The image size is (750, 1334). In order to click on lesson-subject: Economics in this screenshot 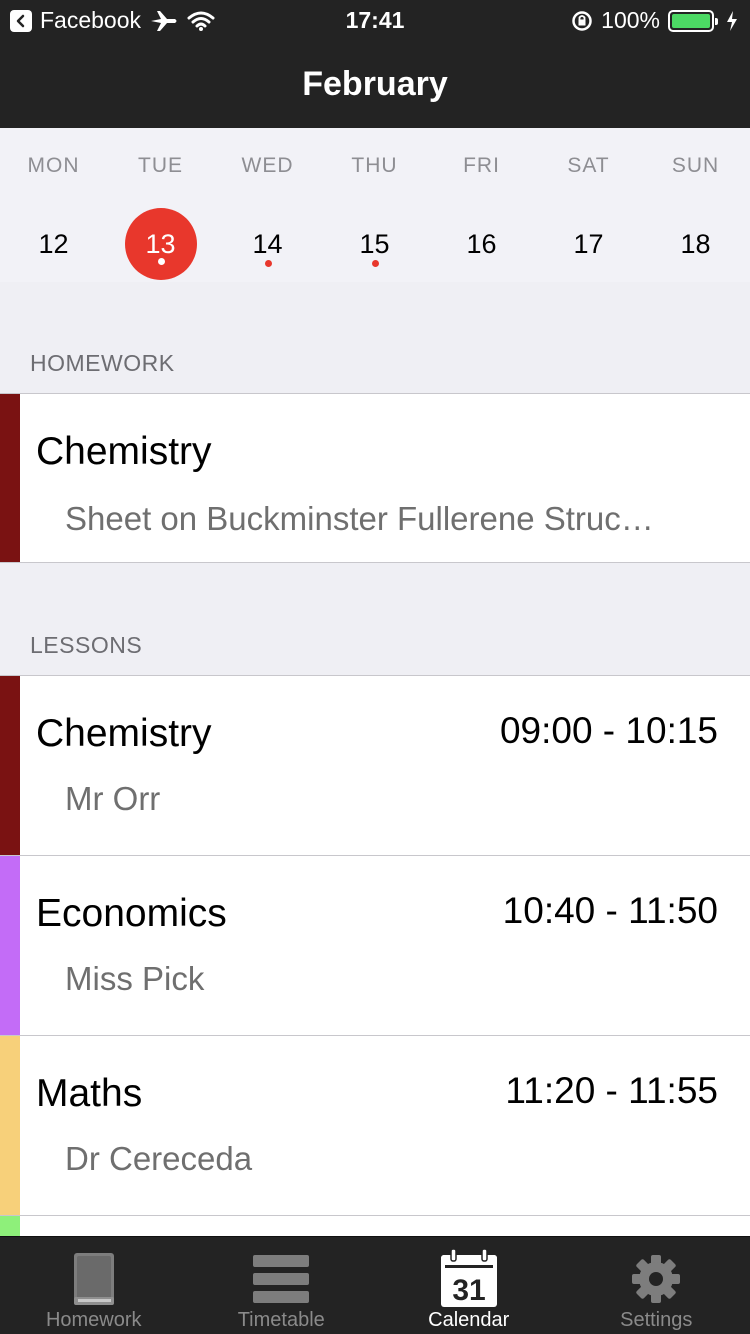, I will do `click(131, 913)`.